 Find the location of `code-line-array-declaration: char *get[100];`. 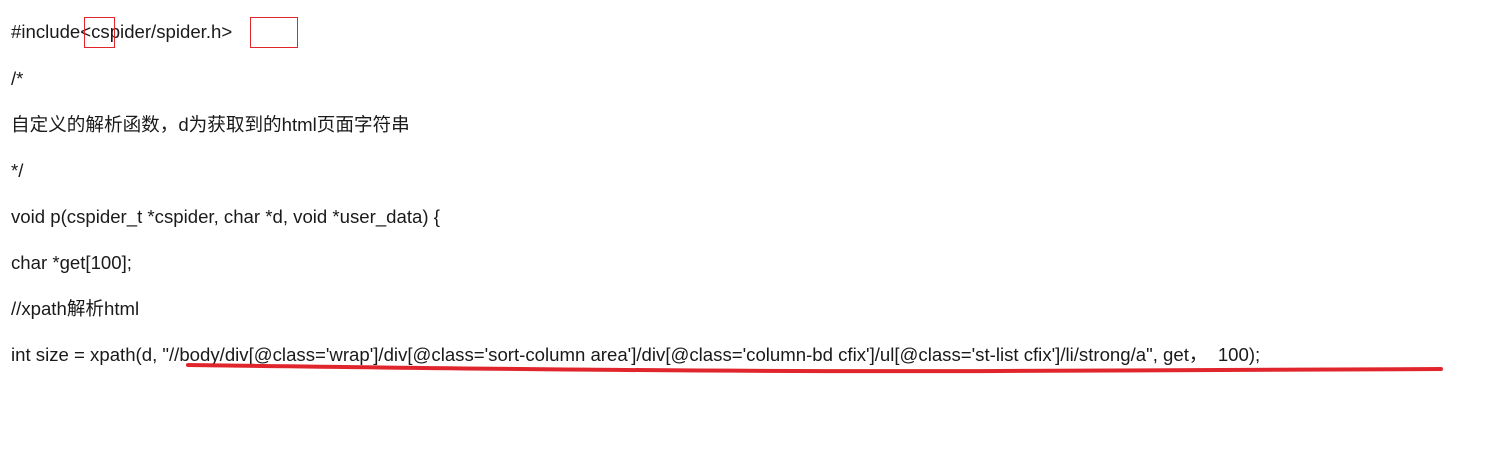

code-line-array-declaration: char *get[100]; is located at coordinates (71, 262).